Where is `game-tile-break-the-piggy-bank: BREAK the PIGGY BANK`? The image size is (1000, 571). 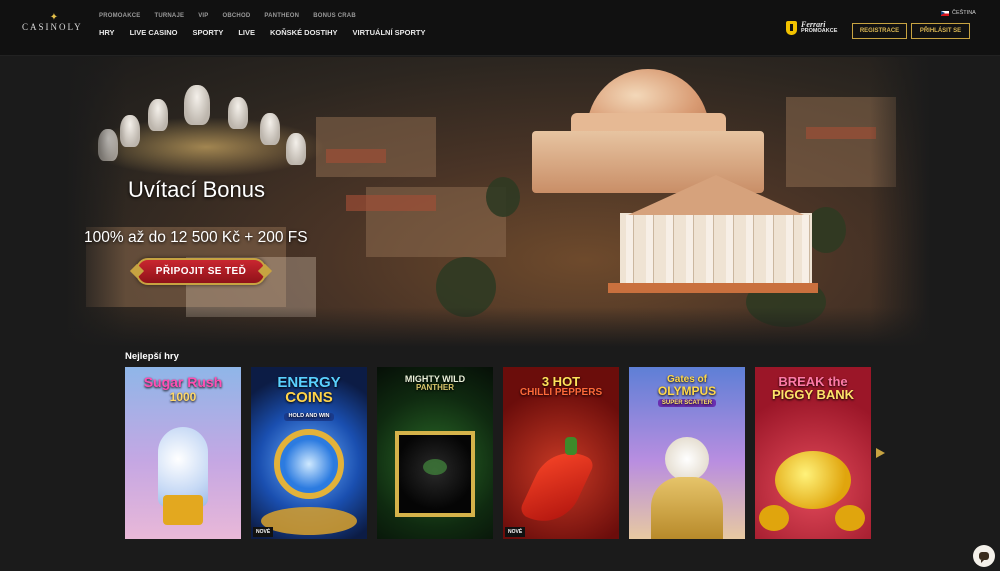 game-tile-break-the-piggy-bank: BREAK the PIGGY BANK is located at coordinates (813, 453).